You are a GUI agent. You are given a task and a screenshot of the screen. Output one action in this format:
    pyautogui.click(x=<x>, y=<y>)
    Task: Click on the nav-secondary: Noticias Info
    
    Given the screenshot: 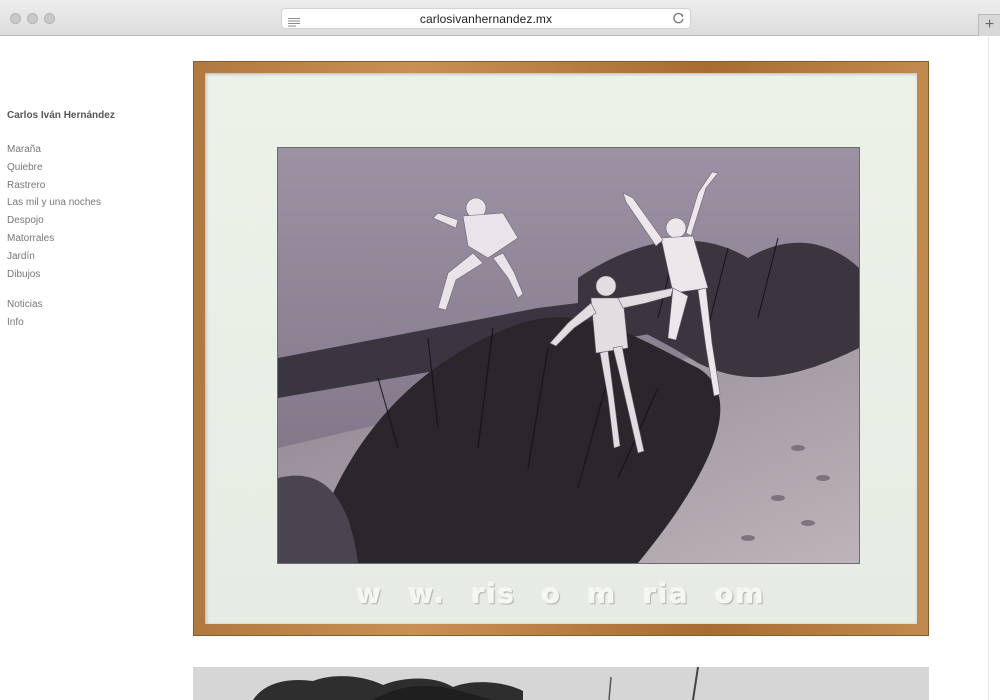 What is the action you would take?
    pyautogui.click(x=61, y=314)
    